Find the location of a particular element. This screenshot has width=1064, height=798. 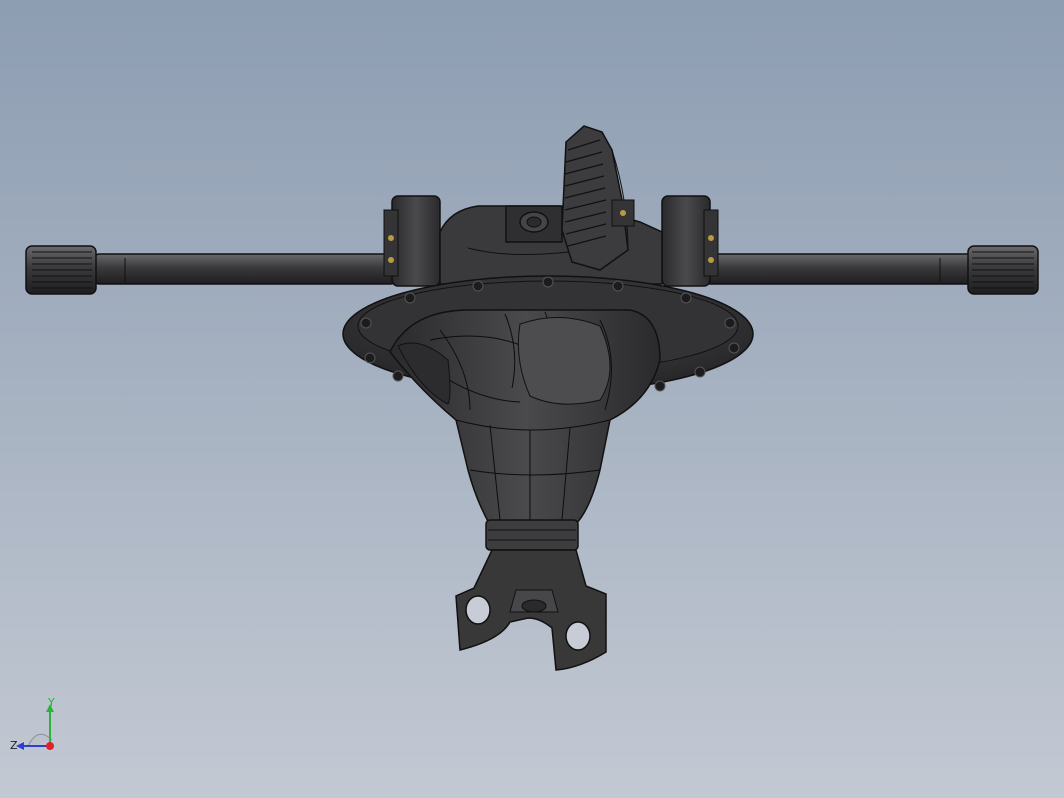

z-axis-label: Z is located at coordinates (14, 745).